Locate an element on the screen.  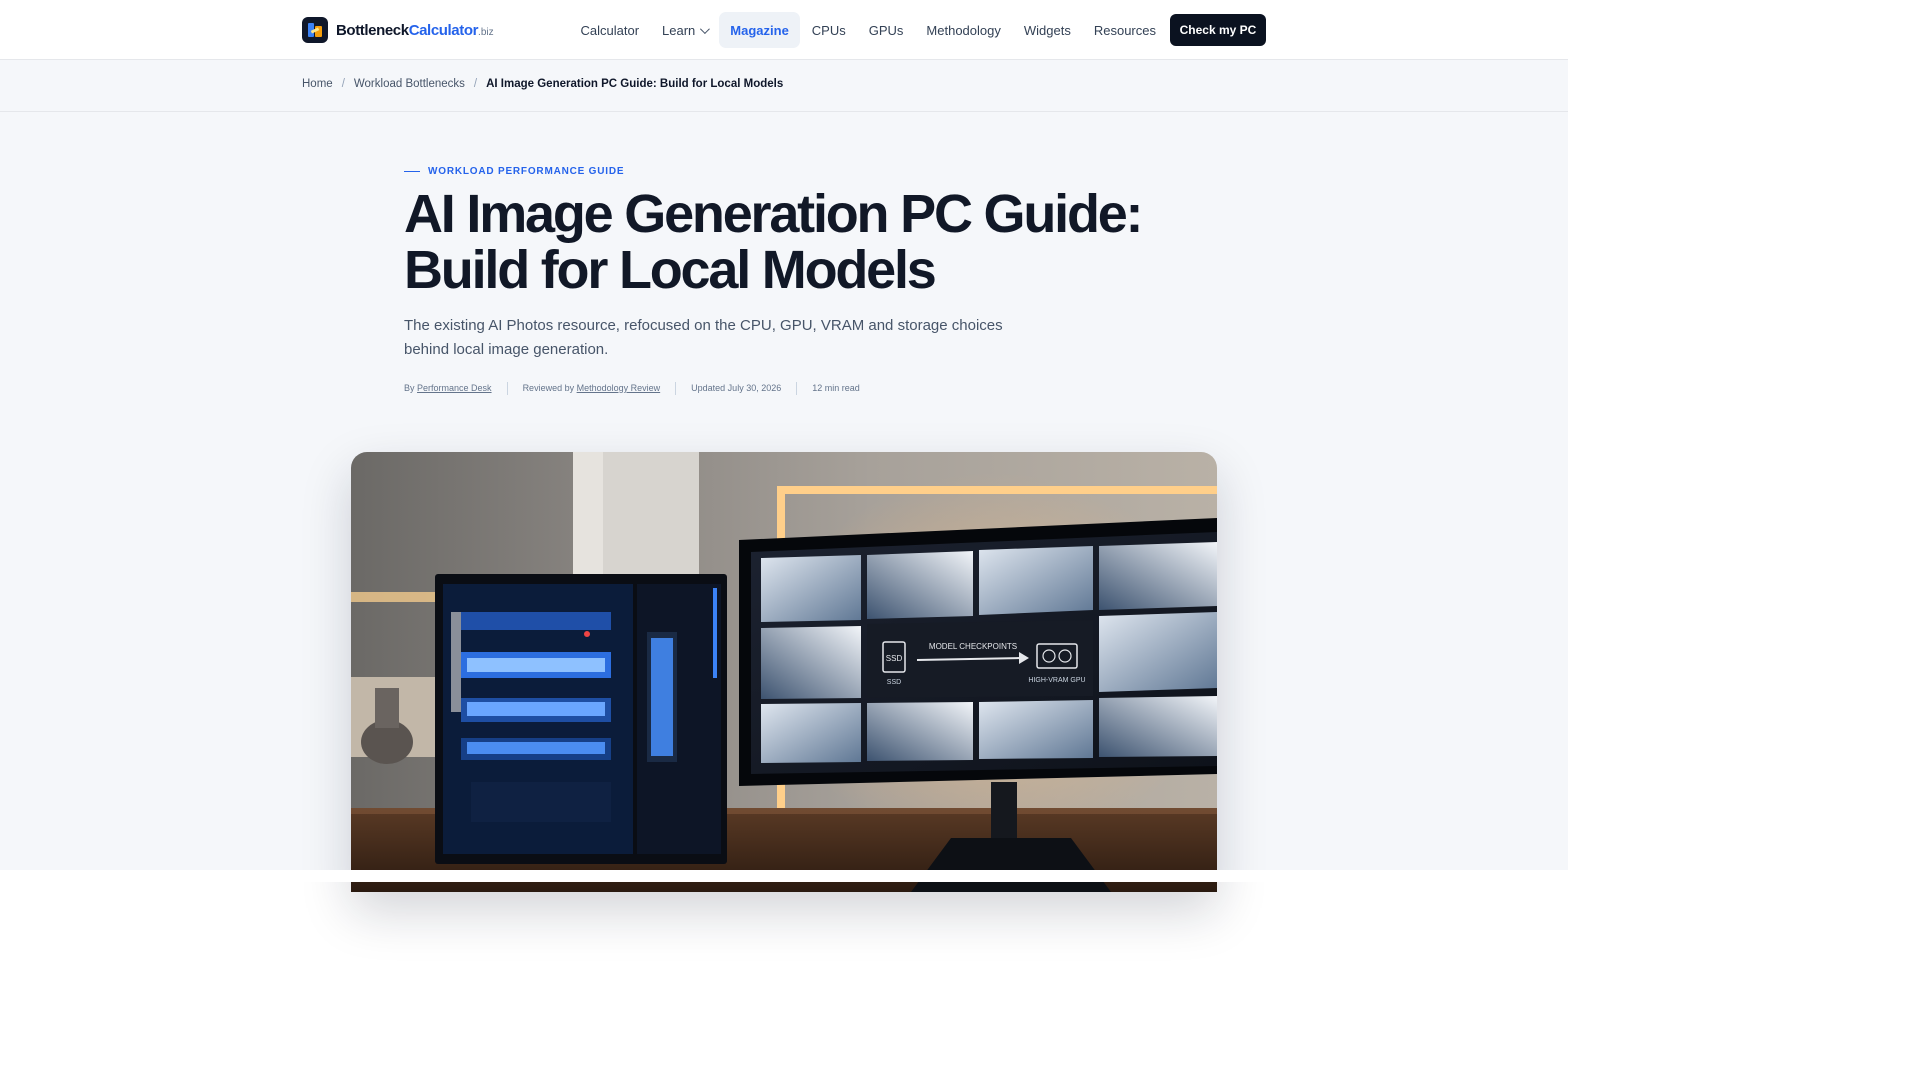
gpu-caption: HIGH-VRAM GPU is located at coordinates (1056, 680).